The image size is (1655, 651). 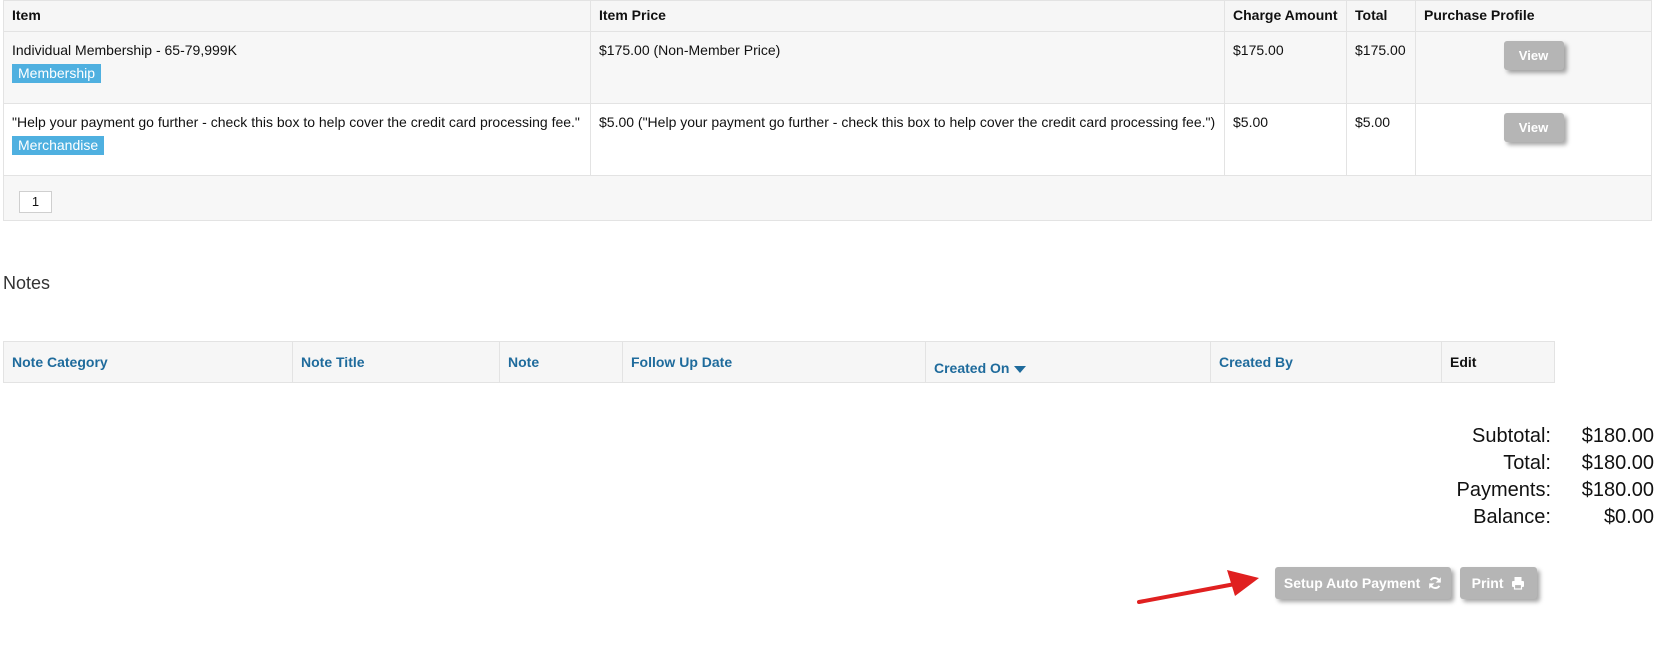 I want to click on setup-auto-payment-label: Setup Auto Payment, so click(x=1352, y=583).